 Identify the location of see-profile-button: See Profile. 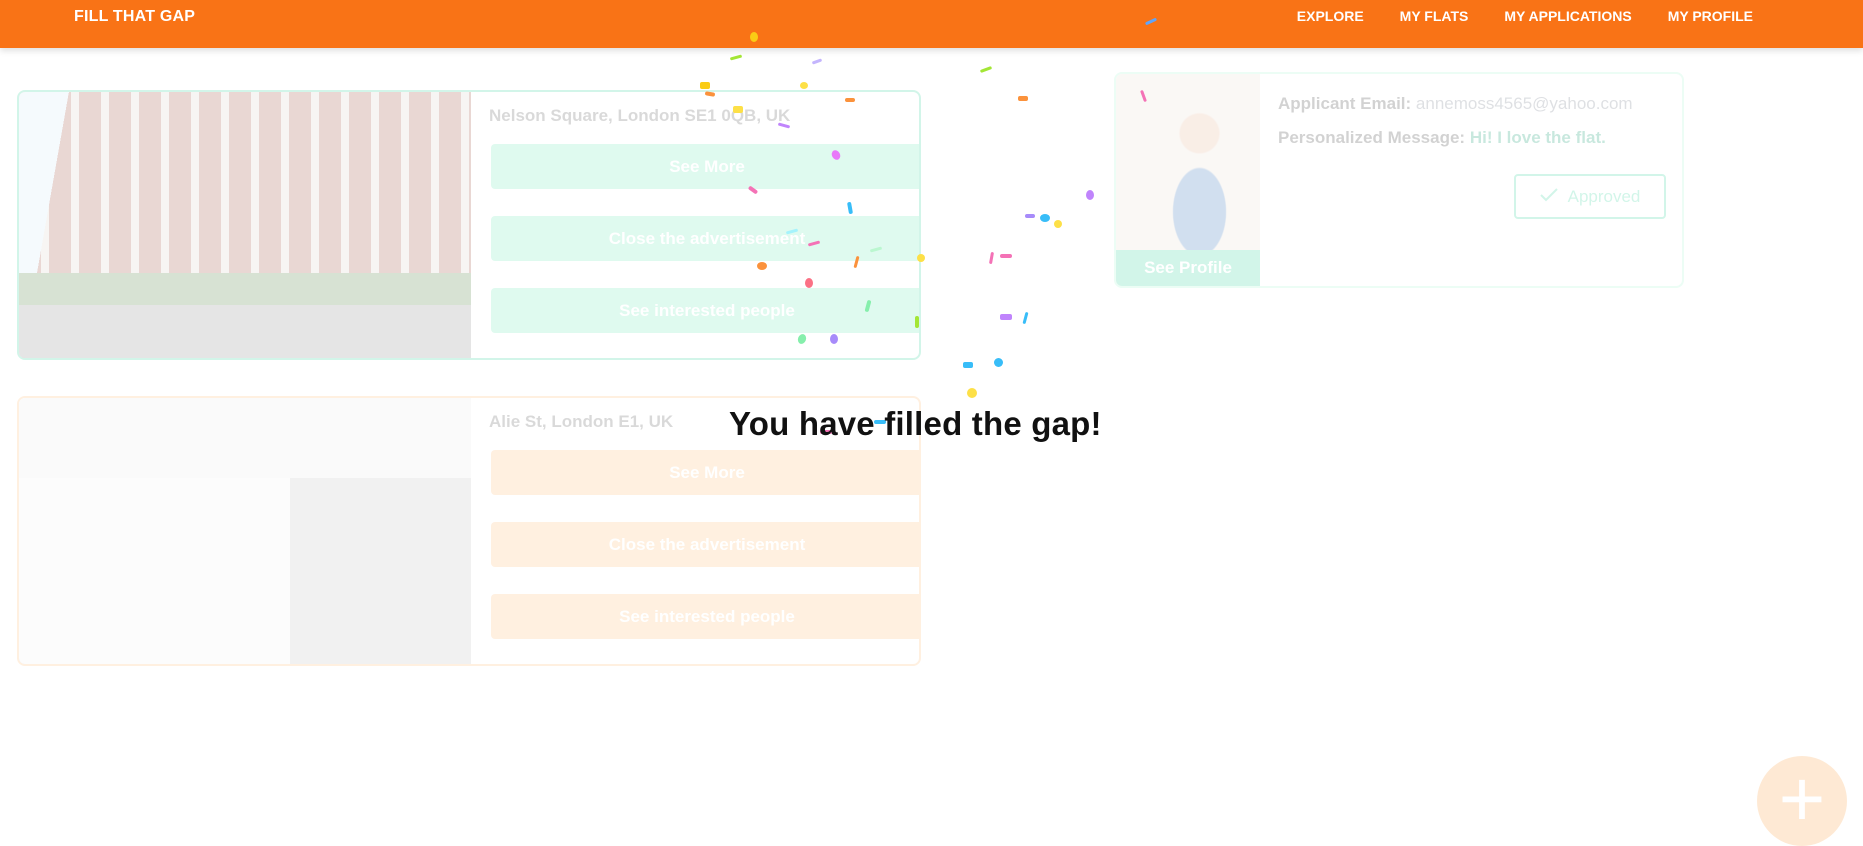
(1188, 268).